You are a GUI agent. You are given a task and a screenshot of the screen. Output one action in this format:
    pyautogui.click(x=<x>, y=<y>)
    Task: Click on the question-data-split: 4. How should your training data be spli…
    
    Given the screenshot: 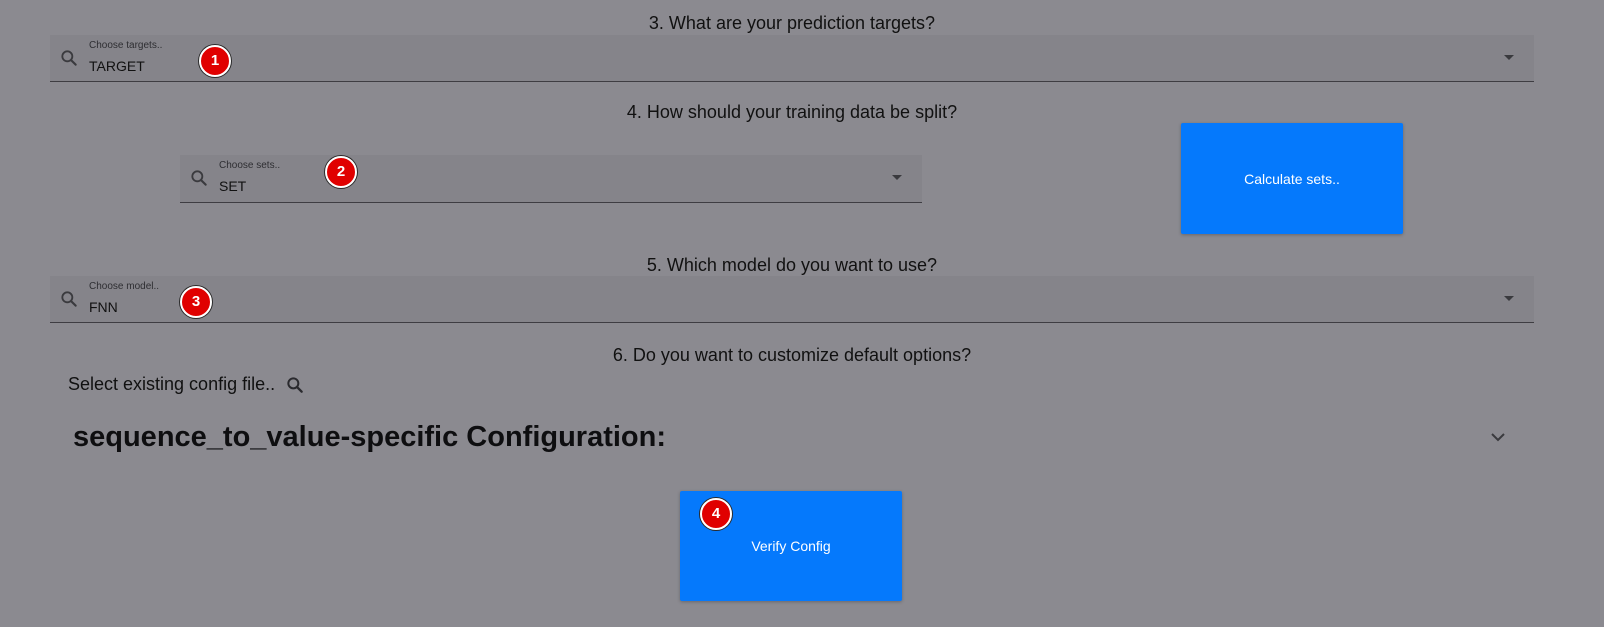 What is the action you would take?
    pyautogui.click(x=792, y=112)
    